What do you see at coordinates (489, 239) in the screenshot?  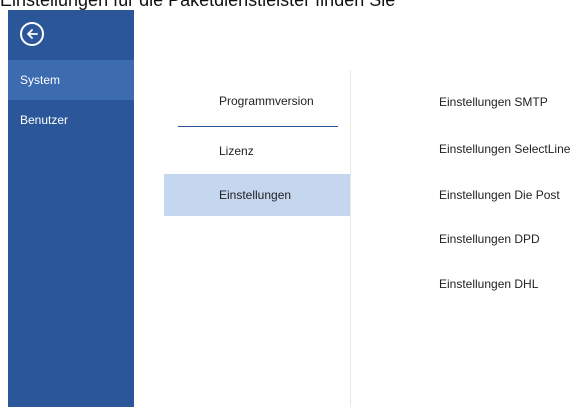 I see `link-einstellungen-dpd: Einstellungen DPD` at bounding box center [489, 239].